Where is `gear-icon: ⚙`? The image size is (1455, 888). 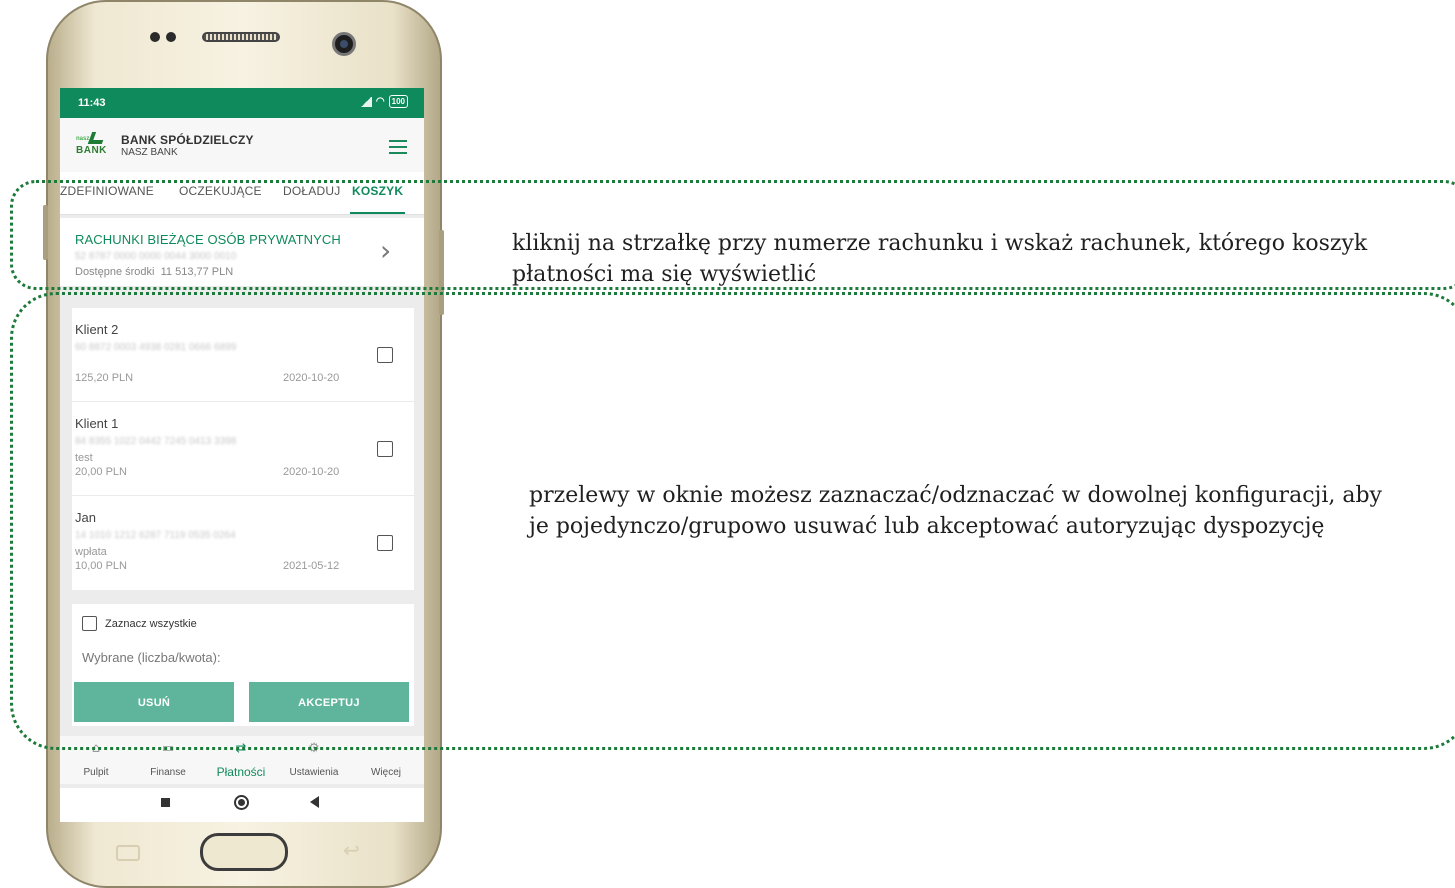 gear-icon: ⚙ is located at coordinates (314, 748).